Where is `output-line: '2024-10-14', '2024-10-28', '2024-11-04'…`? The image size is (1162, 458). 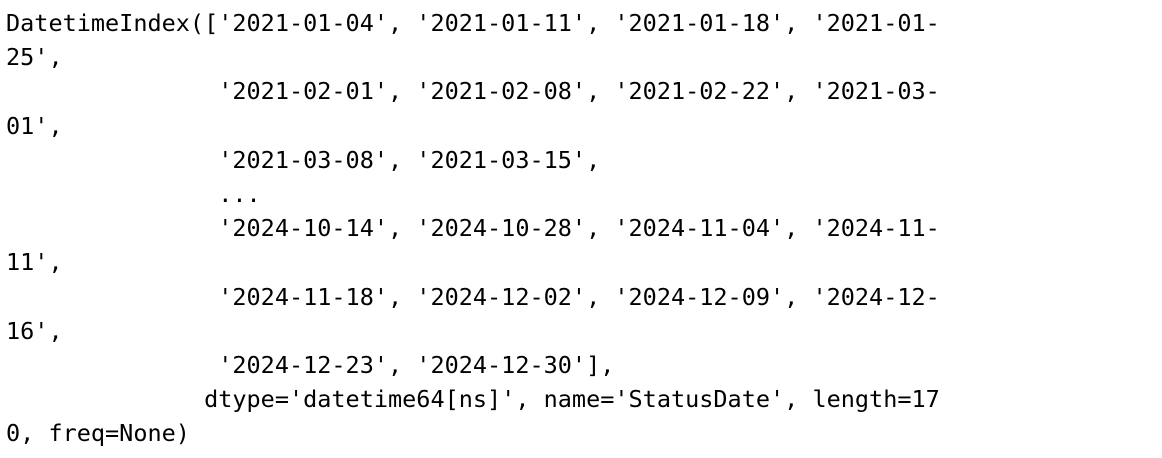 output-line: '2024-10-14', '2024-10-28', '2024-11-04'… is located at coordinates (473, 228).